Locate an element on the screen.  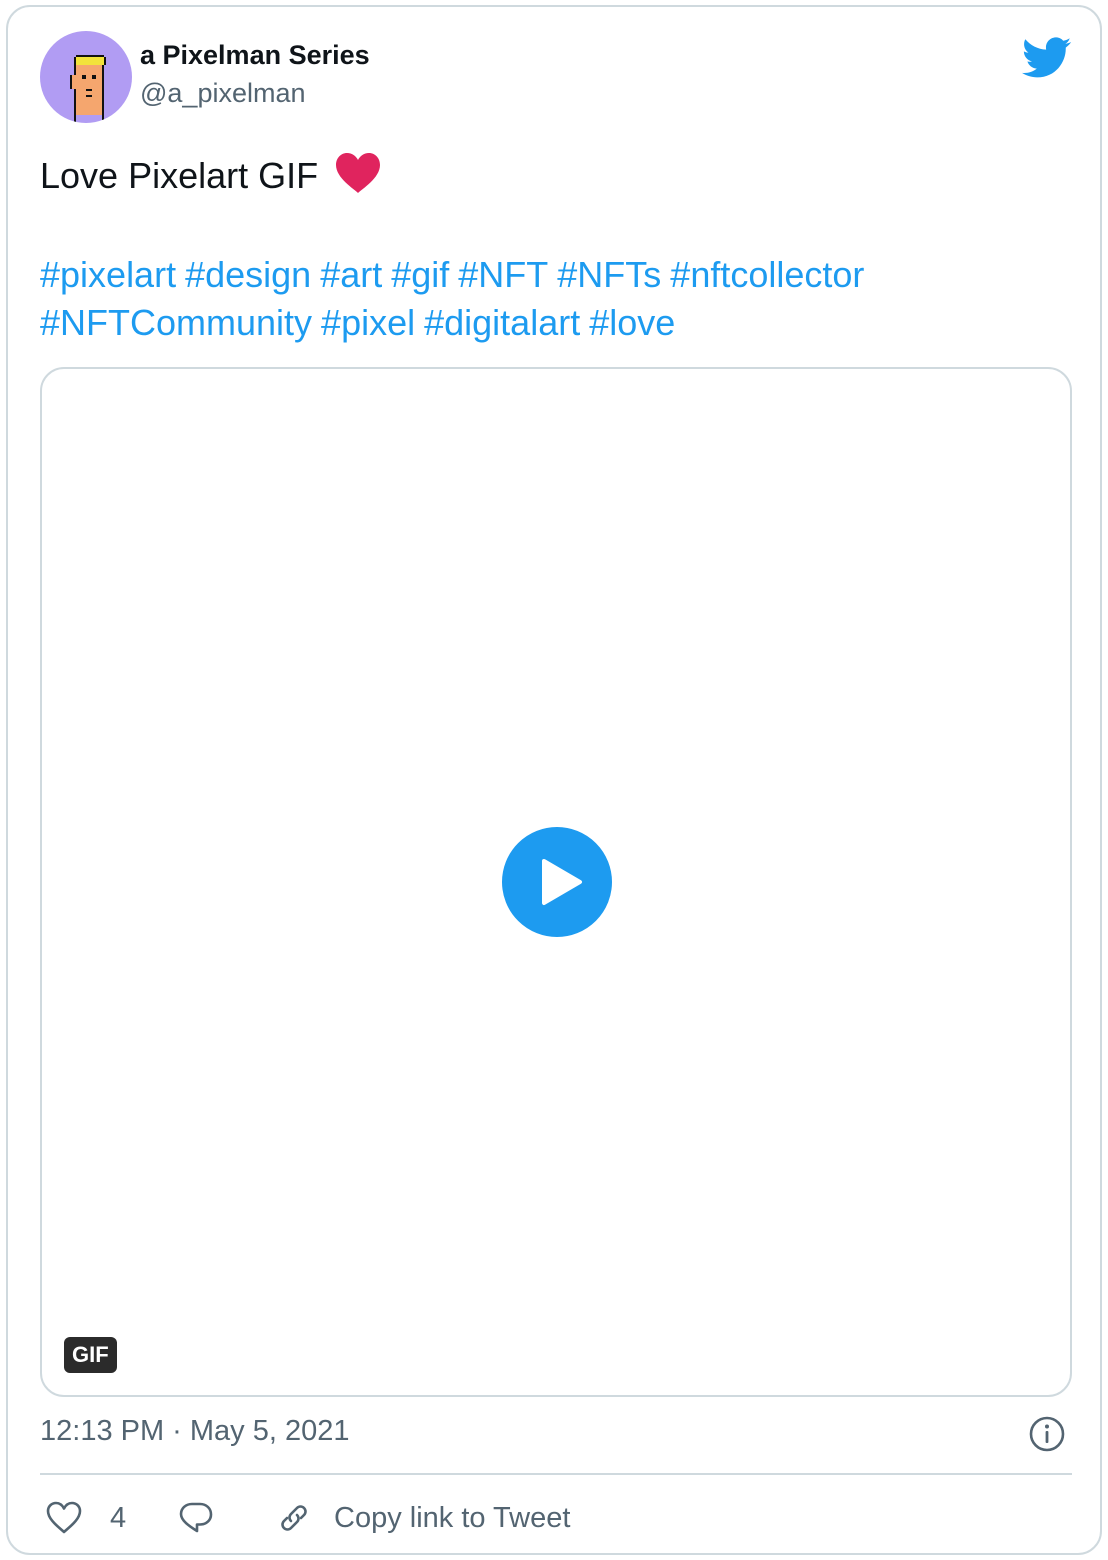
hashtag-link: #art is located at coordinates (351, 274).